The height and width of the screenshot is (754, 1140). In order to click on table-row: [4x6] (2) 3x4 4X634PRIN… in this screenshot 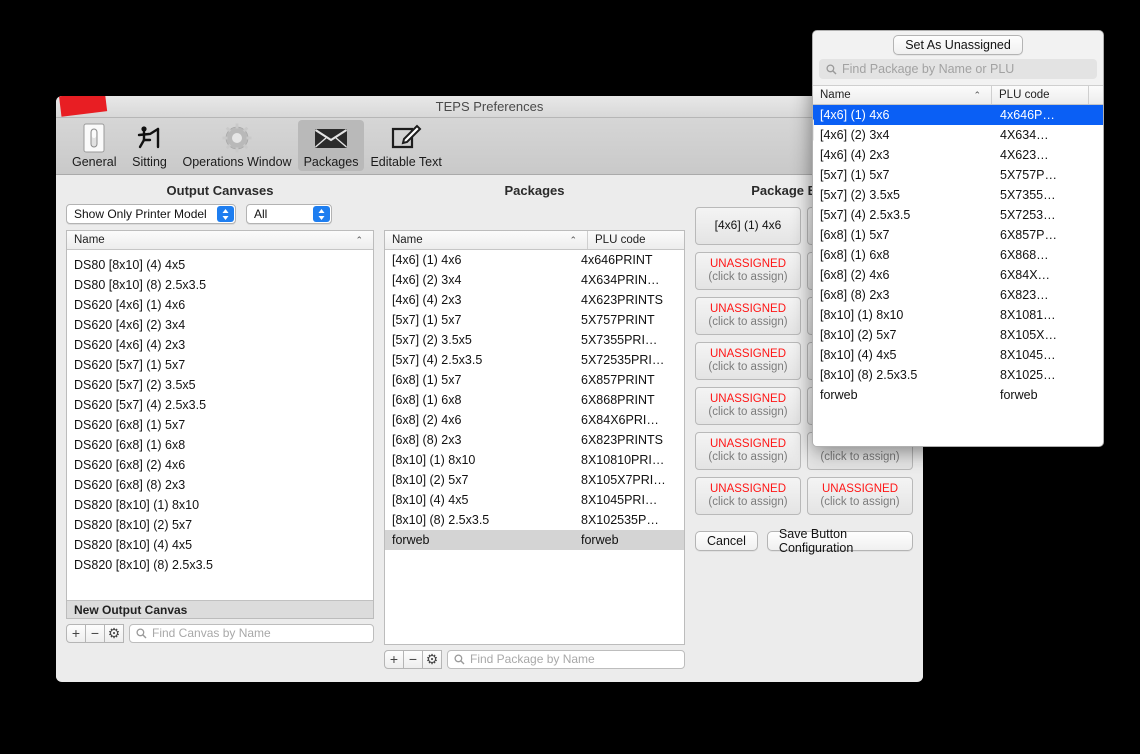, I will do `click(534, 280)`.